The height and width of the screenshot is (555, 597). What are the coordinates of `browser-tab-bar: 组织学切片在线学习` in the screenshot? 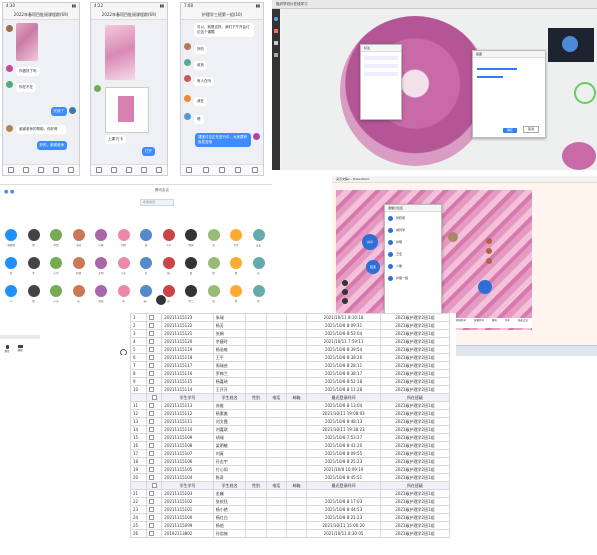 It's located at (434, 4).